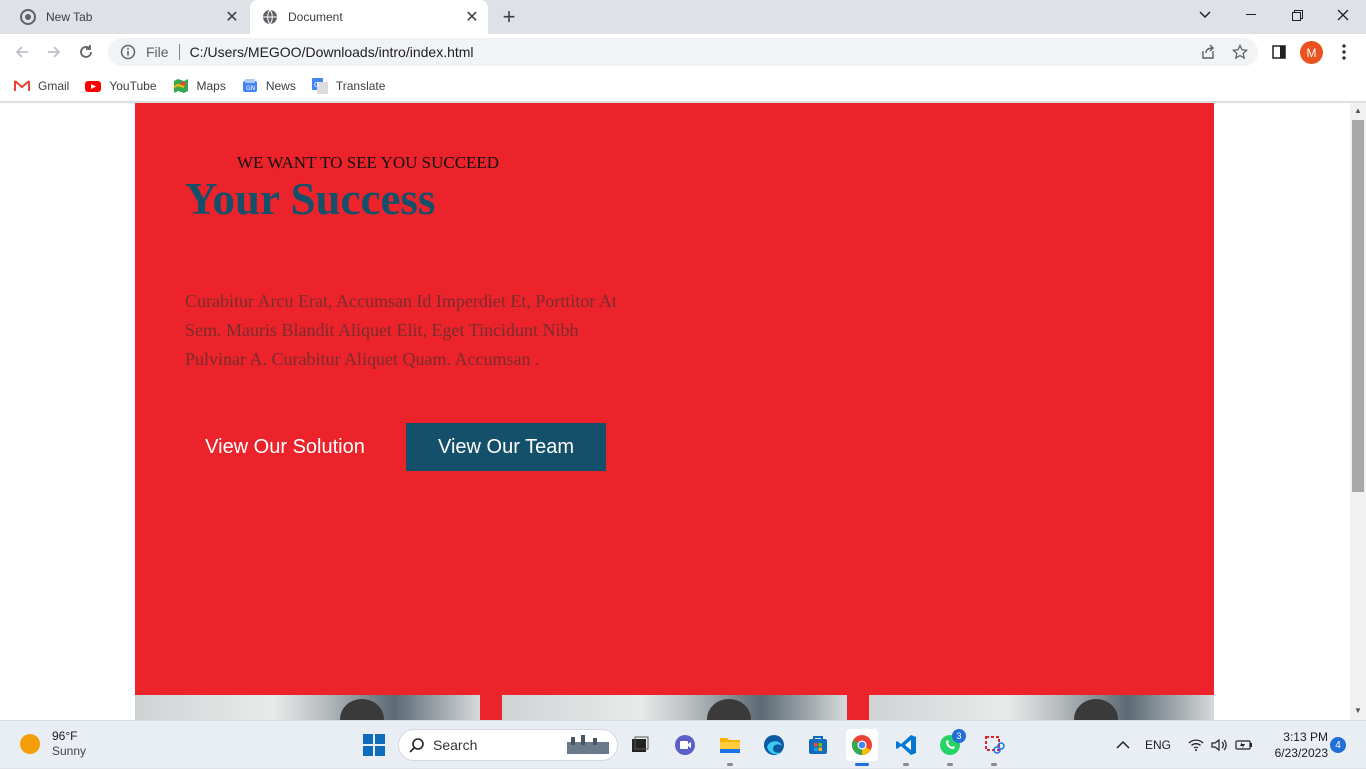 The image size is (1366, 769). Describe the element at coordinates (369, 17) in the screenshot. I see `tab-document: Document ✕` at that location.